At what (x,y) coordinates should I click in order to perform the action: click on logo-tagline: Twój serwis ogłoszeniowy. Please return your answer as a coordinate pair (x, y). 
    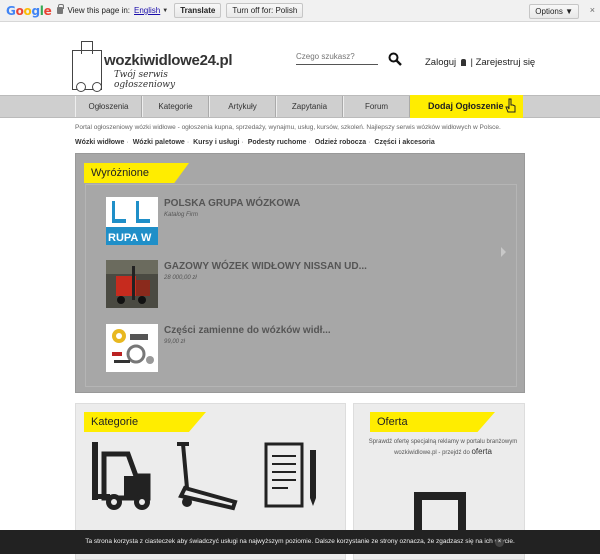
    Looking at the image, I should click on (145, 80).